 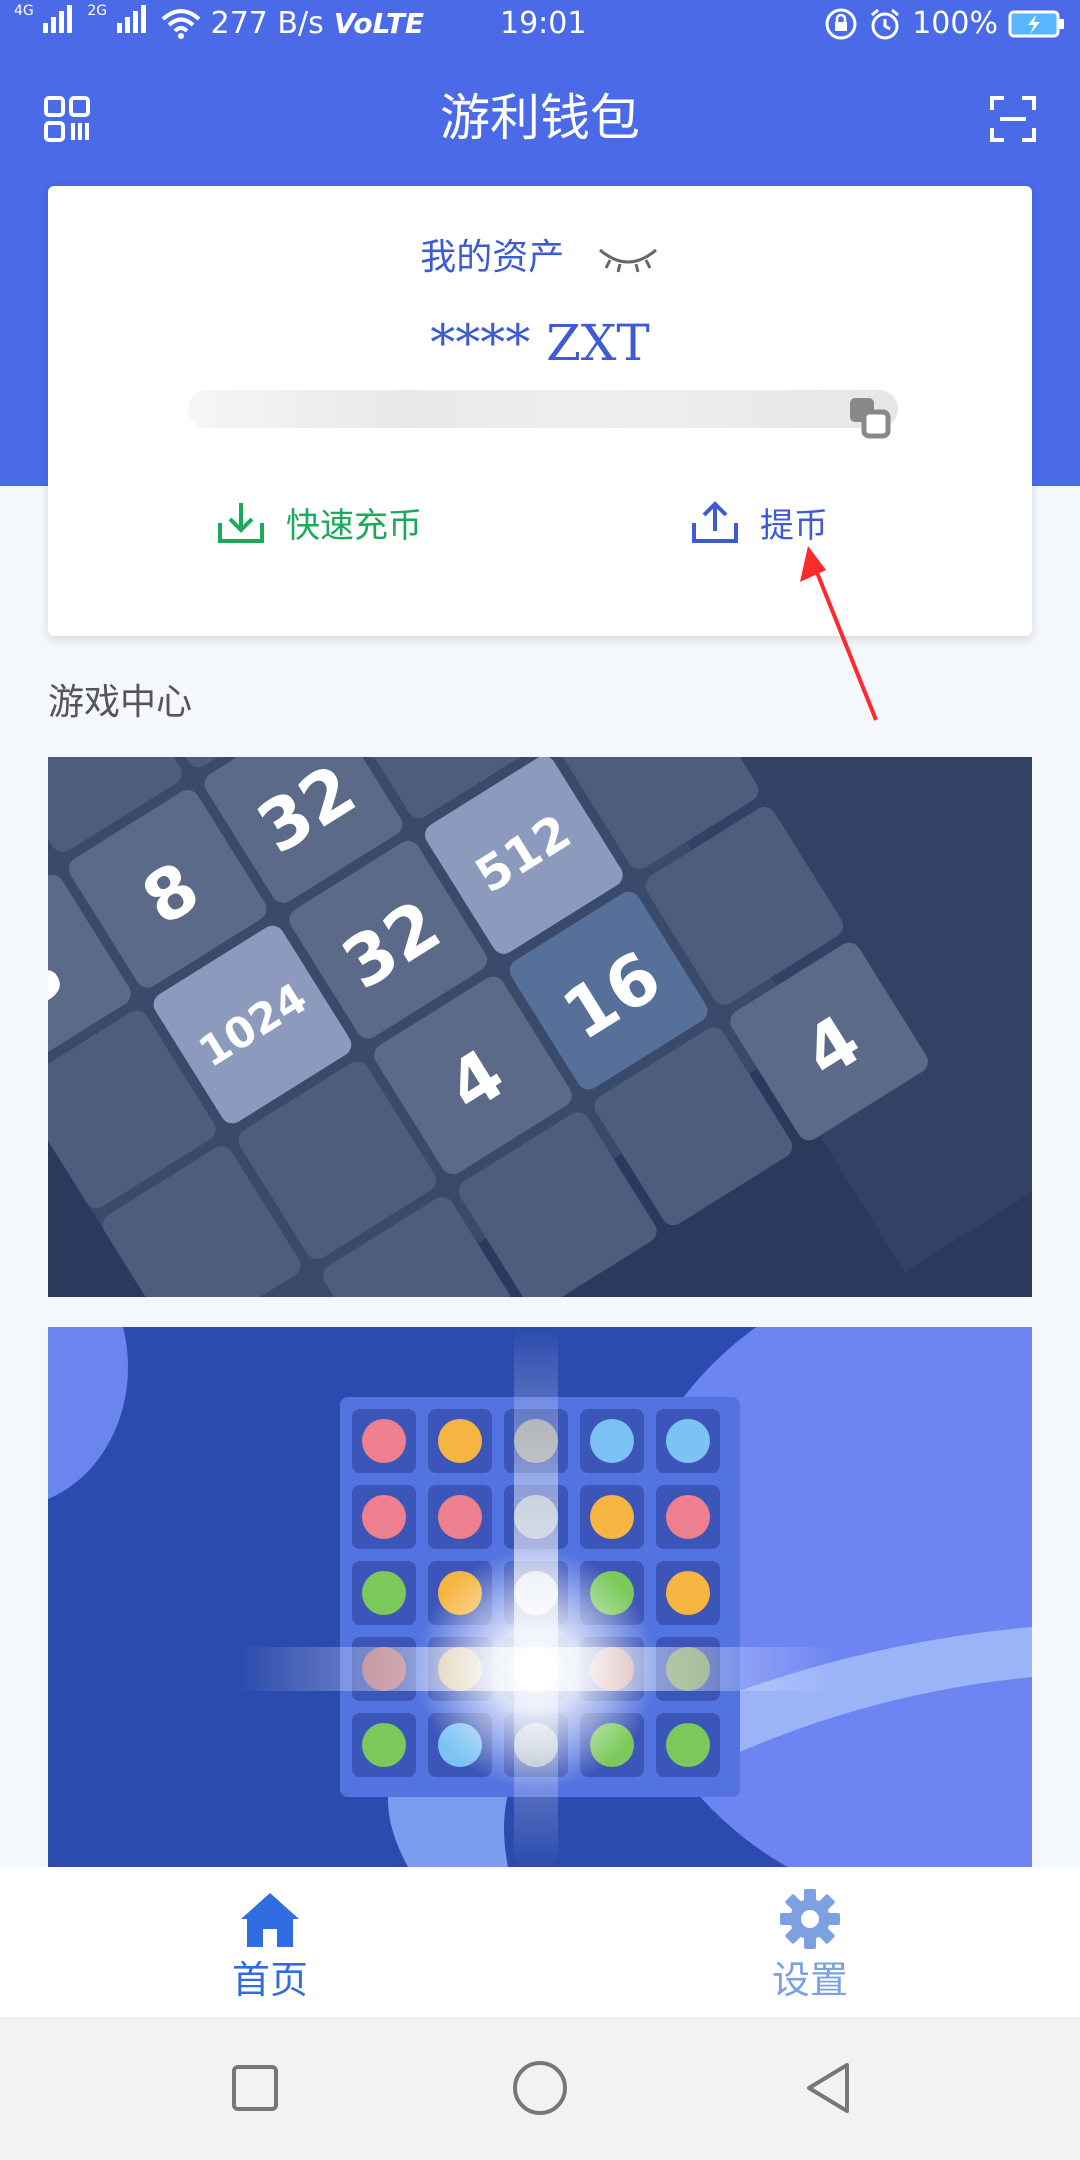 I want to click on nav-home-label: 首页, so click(x=269, y=1980).